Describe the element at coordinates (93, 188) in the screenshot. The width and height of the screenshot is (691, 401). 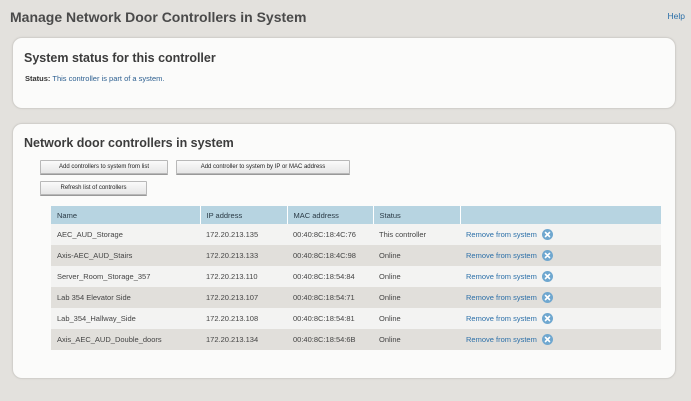
I see `refresh-list-button: Refresh list of controllers` at that location.